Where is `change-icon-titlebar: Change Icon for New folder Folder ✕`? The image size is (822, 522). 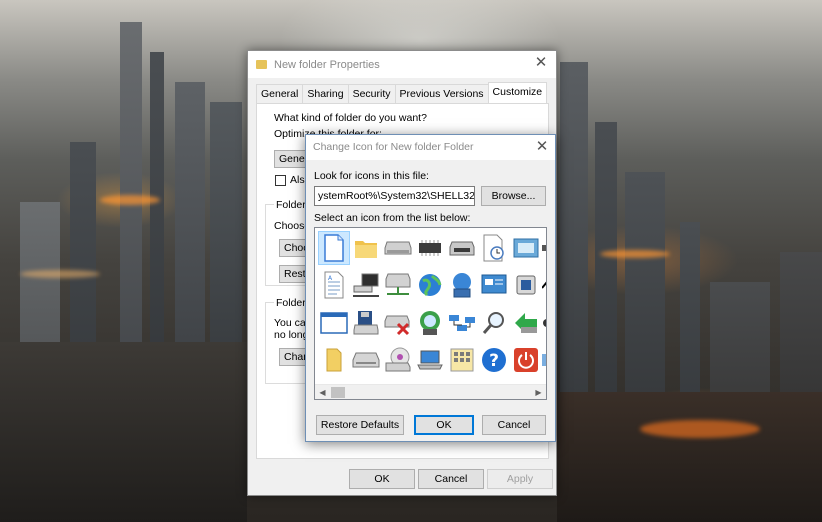
change-icon-titlebar: Change Icon for New folder Folder ✕ is located at coordinates (430, 147).